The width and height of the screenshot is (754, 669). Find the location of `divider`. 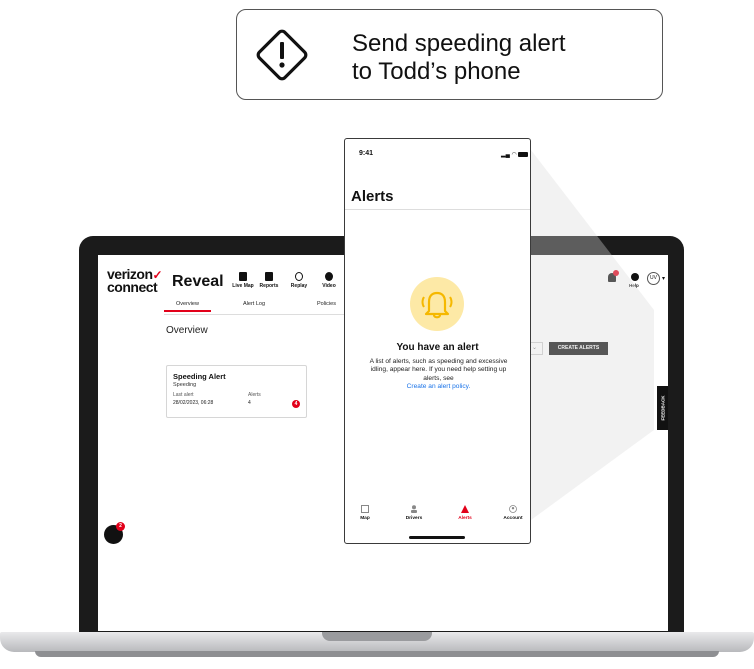

divider is located at coordinates (437, 209).